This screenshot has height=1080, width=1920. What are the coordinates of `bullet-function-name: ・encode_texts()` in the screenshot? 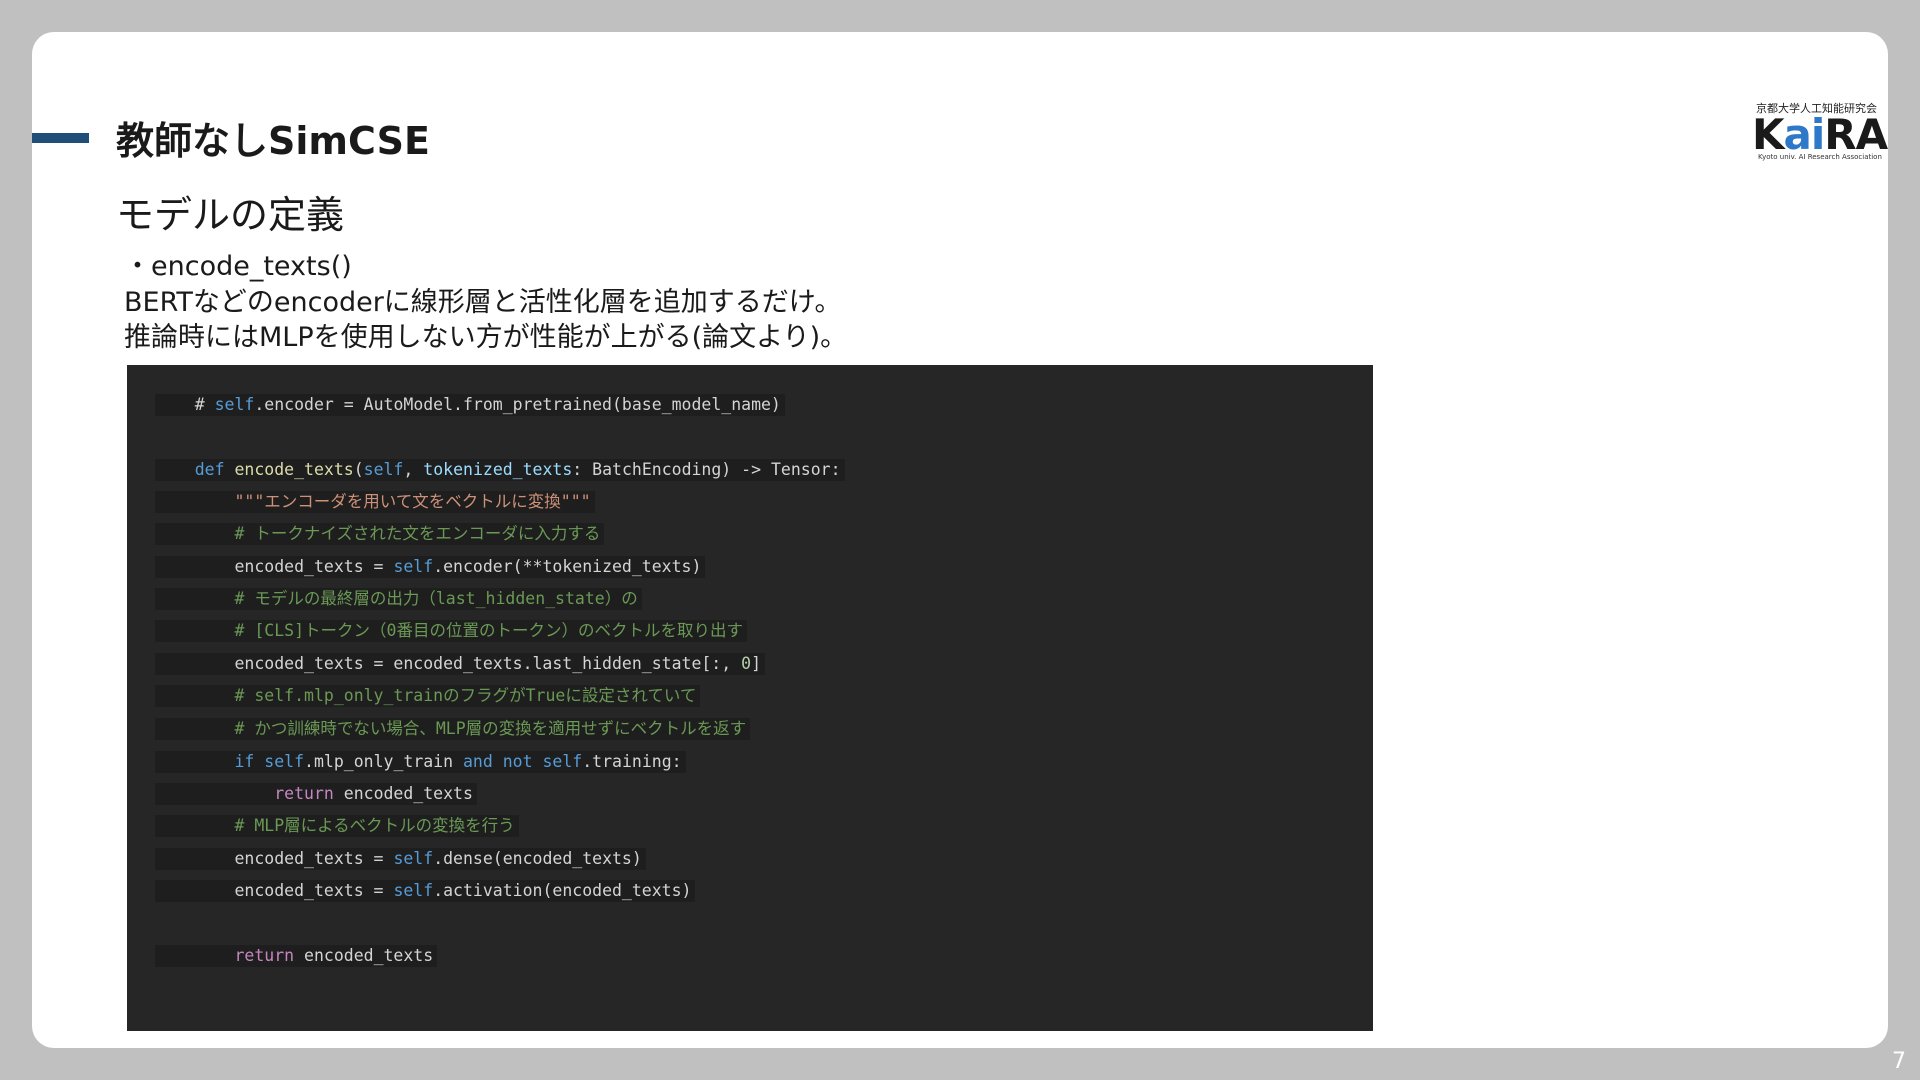 It's located at (238, 266).